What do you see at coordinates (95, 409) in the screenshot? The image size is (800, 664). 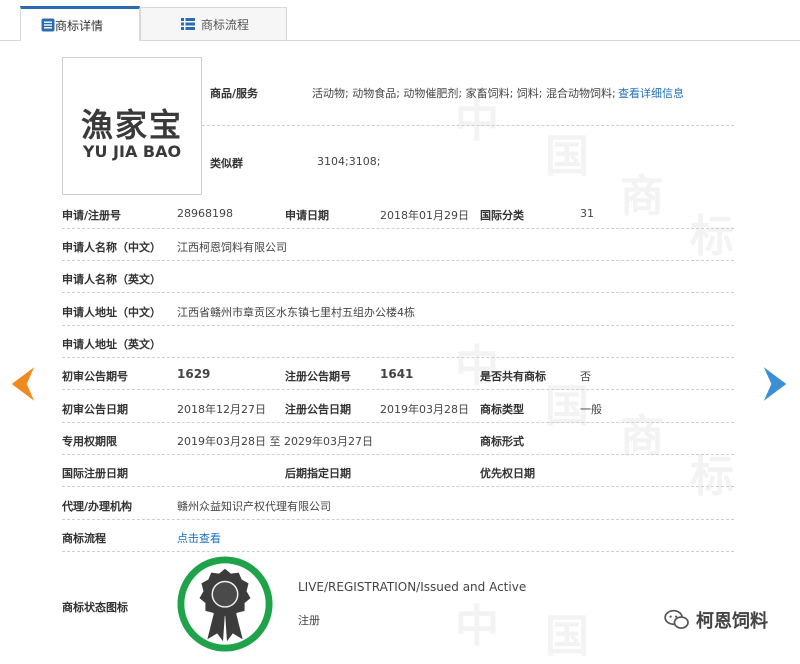 I see `prelim-date-label: 初审公告日期` at bounding box center [95, 409].